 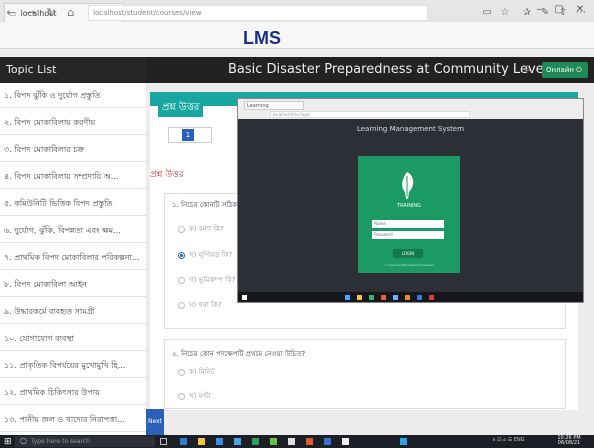 I want to click on mail-icon, so click(x=237, y=441).